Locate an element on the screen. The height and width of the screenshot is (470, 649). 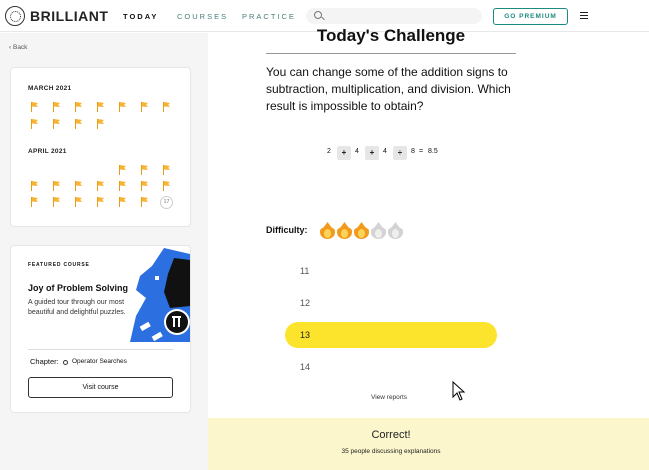
chapter-value: Operator Searches is located at coordinates (99, 361).